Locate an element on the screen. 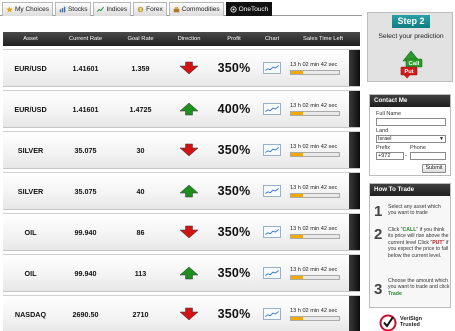 The height and width of the screenshot is (331, 455). asset-name: OIL is located at coordinates (30, 232).